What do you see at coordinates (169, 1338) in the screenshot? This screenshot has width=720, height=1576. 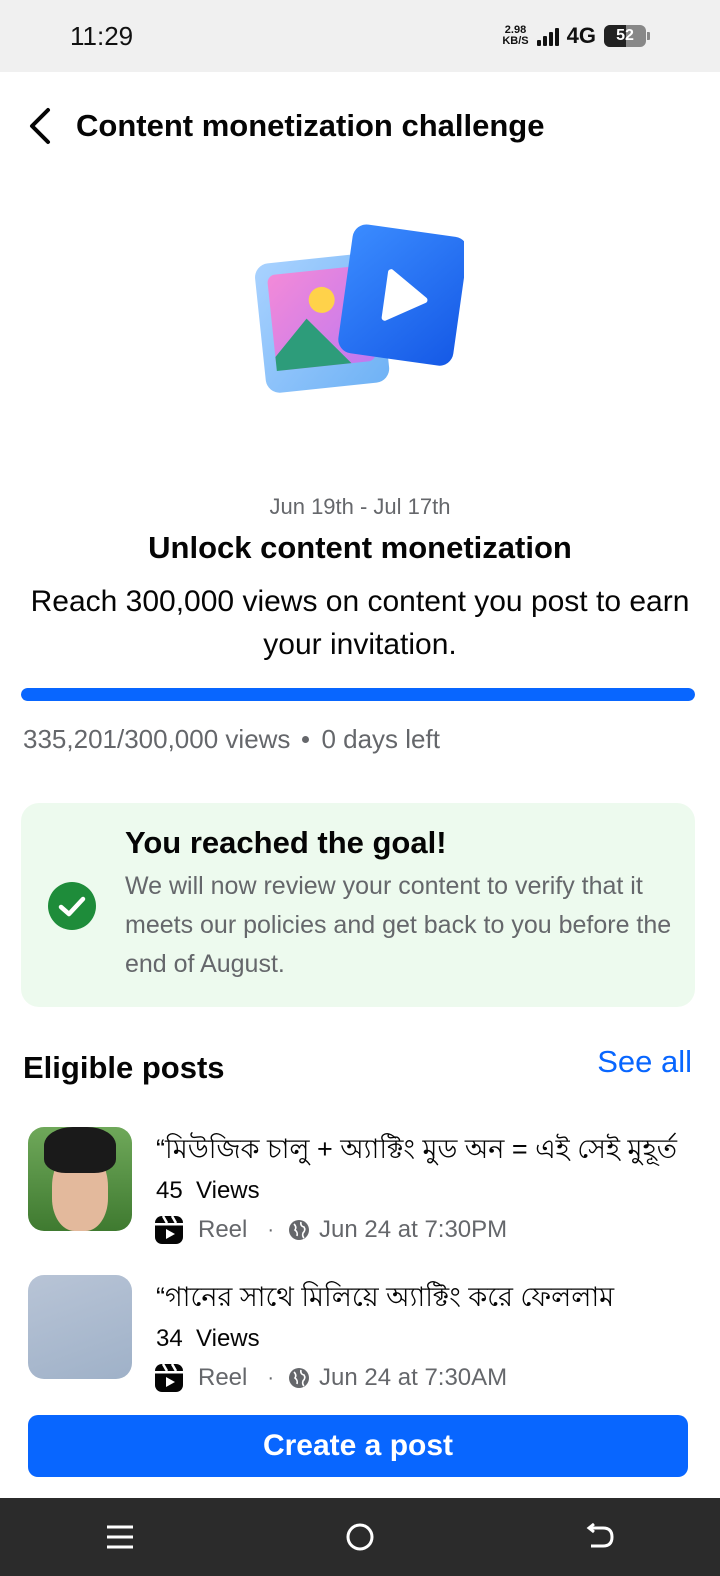 I see `post-views-count: 34` at bounding box center [169, 1338].